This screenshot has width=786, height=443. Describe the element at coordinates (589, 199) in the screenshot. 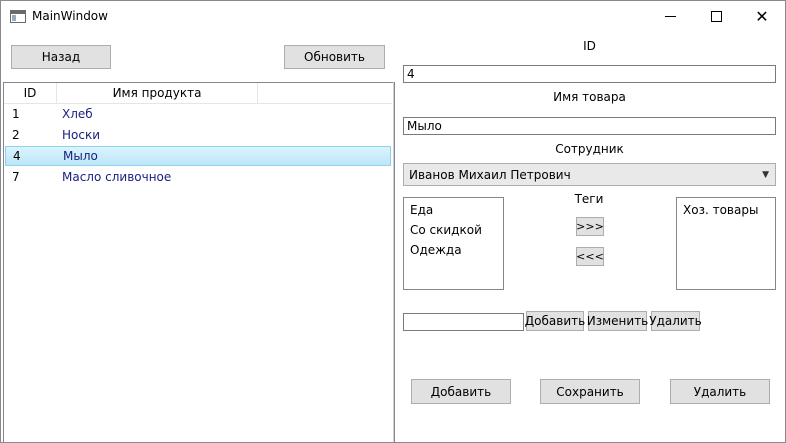

I see `tags-label: Теги` at that location.